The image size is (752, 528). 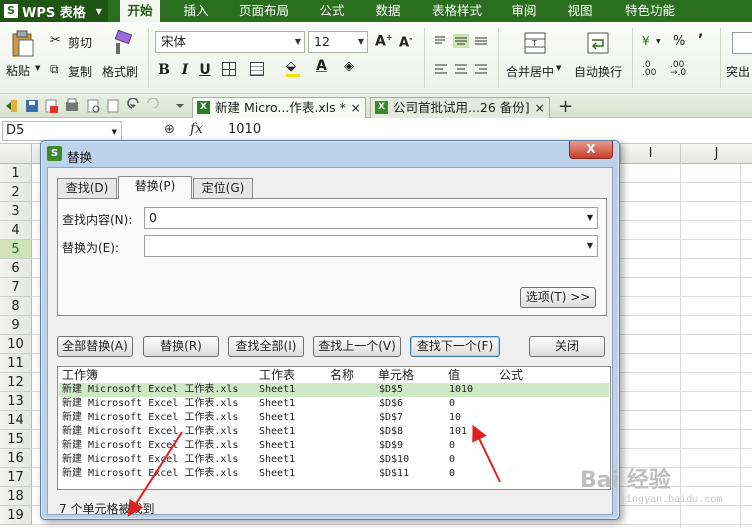 What do you see at coordinates (196, 11) in the screenshot?
I see `menu-insert: 插入` at bounding box center [196, 11].